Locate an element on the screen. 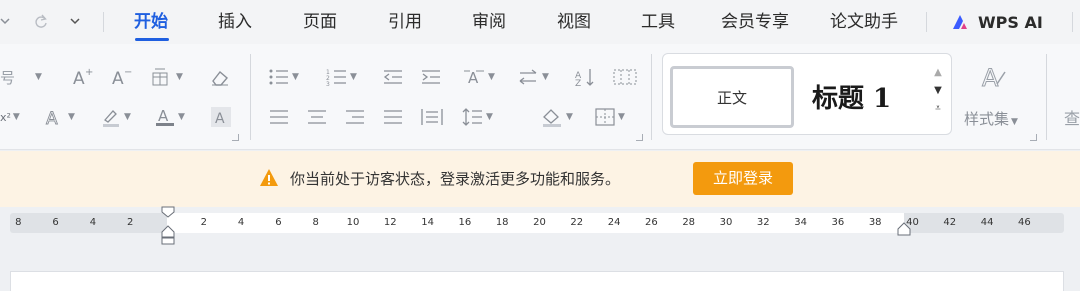  ruler-label: 6 is located at coordinates (55, 222).